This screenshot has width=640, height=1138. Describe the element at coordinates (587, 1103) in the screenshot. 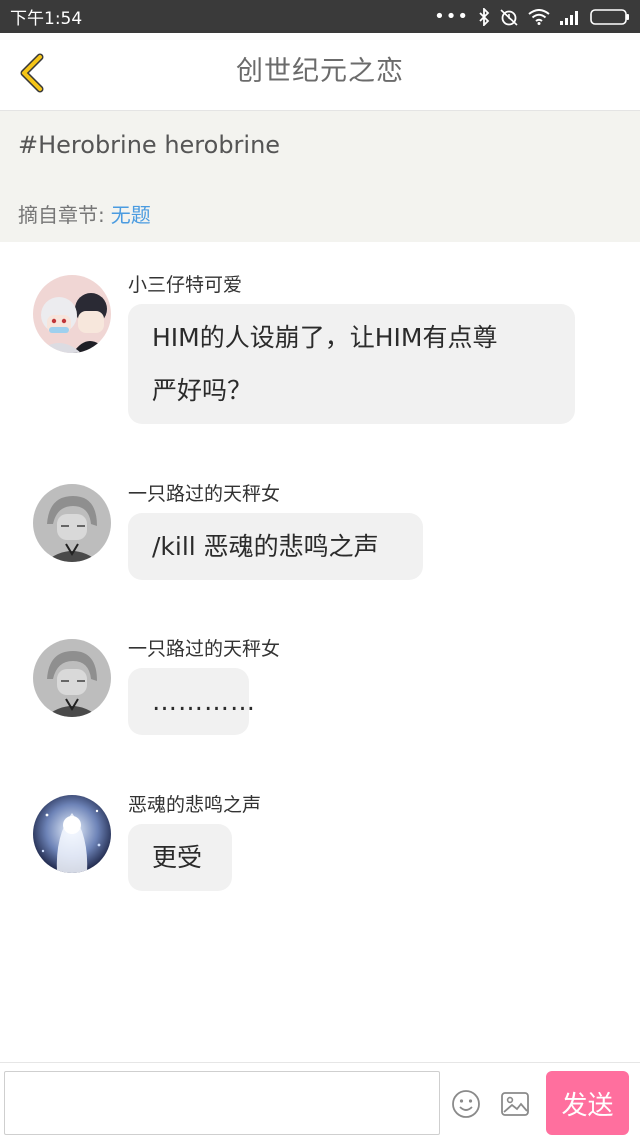

I see `send-button: 发送` at that location.